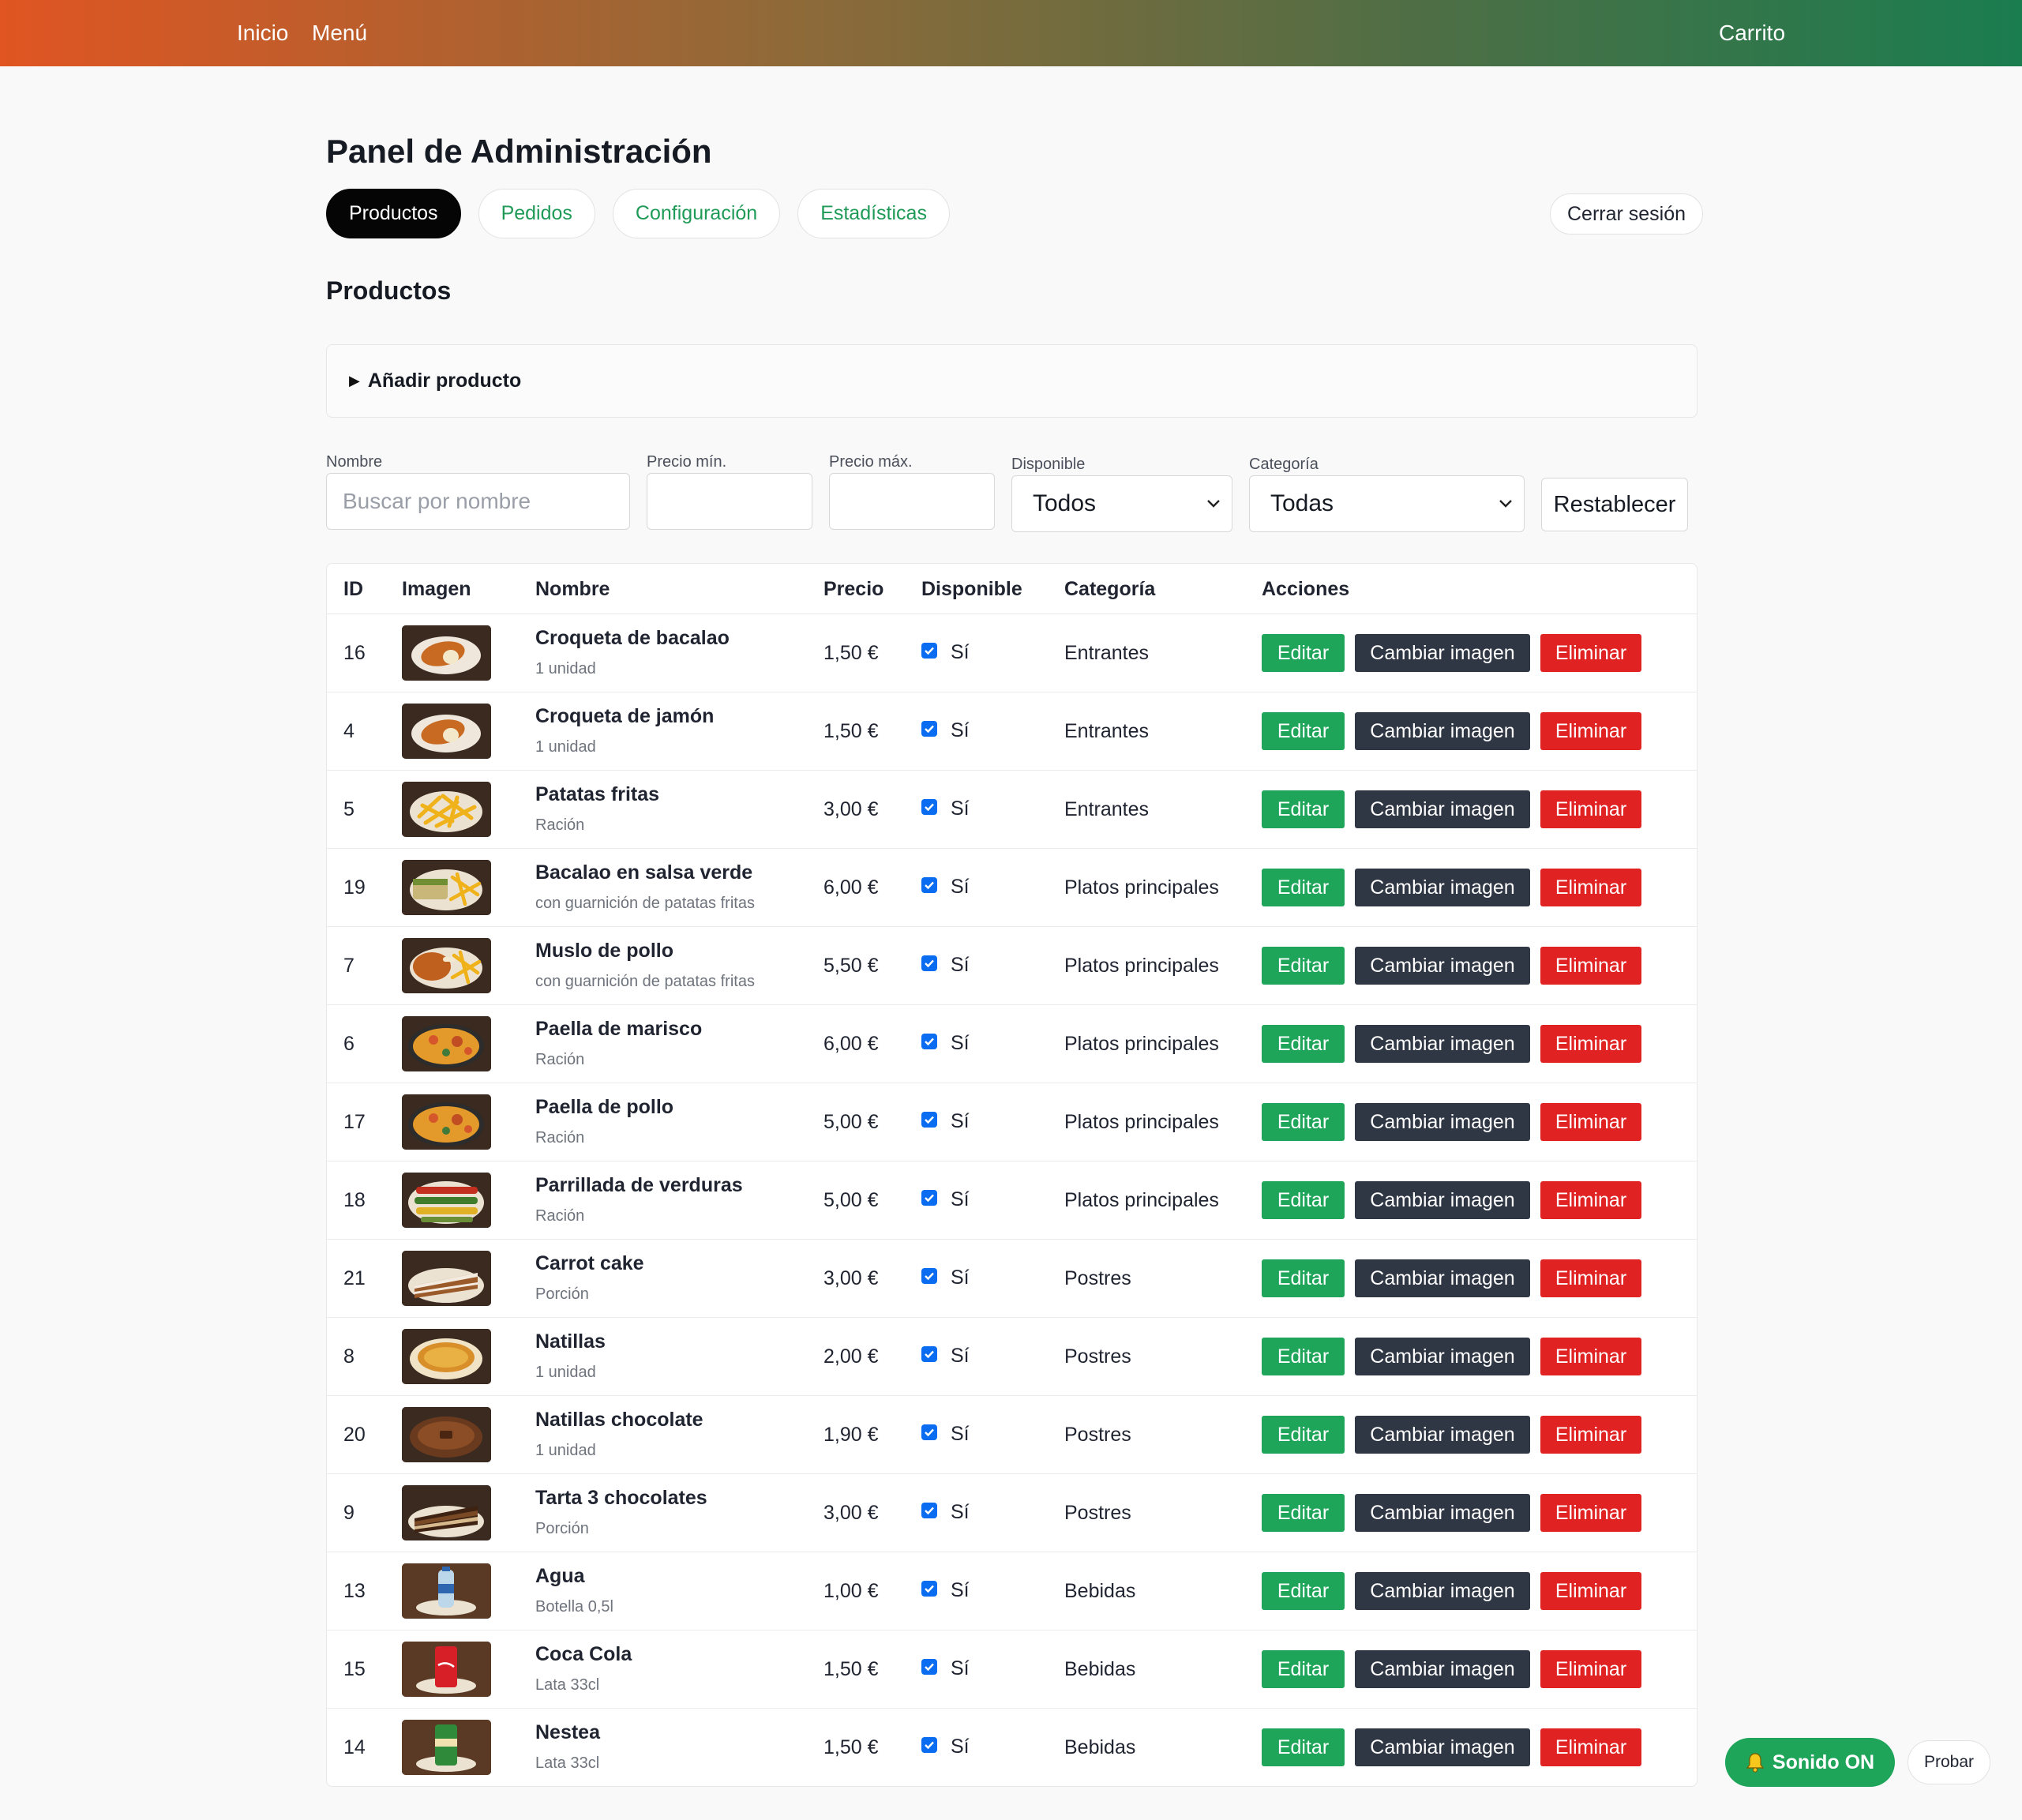 This screenshot has width=2022, height=1820. What do you see at coordinates (1387, 503) in the screenshot?
I see `category-select: Todas` at bounding box center [1387, 503].